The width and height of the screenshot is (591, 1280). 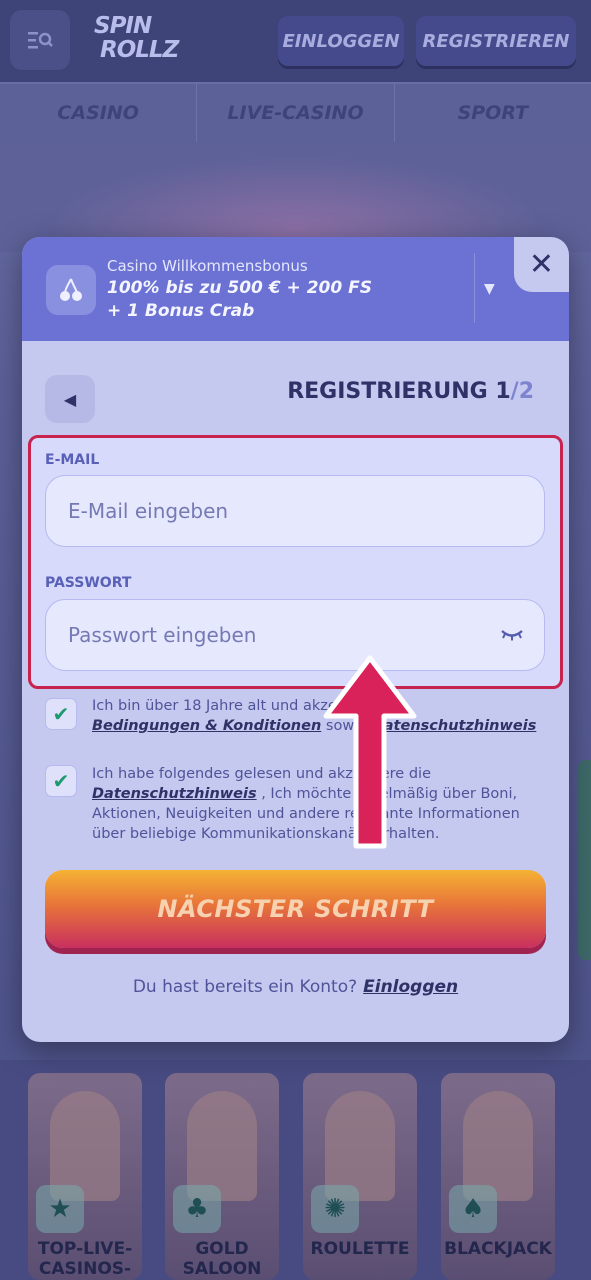 I want to click on bonus-title: Casino Willkommensbonus, so click(x=207, y=266).